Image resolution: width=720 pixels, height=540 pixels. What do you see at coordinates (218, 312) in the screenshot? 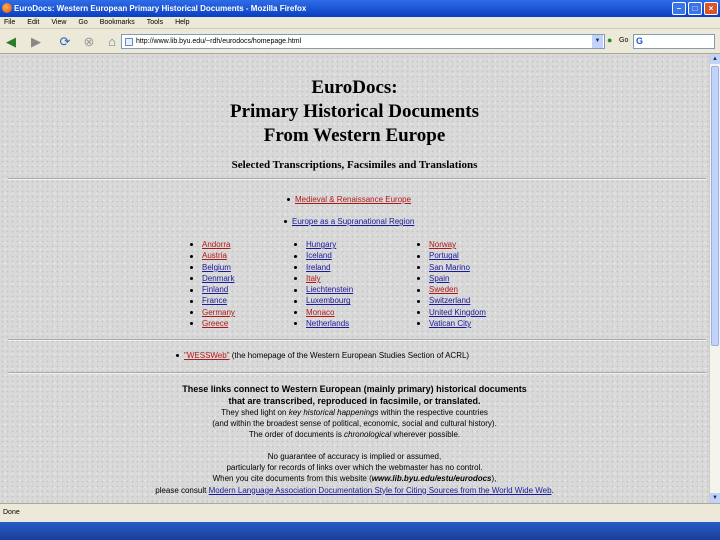
I see `country-link-germany: Germany` at bounding box center [218, 312].